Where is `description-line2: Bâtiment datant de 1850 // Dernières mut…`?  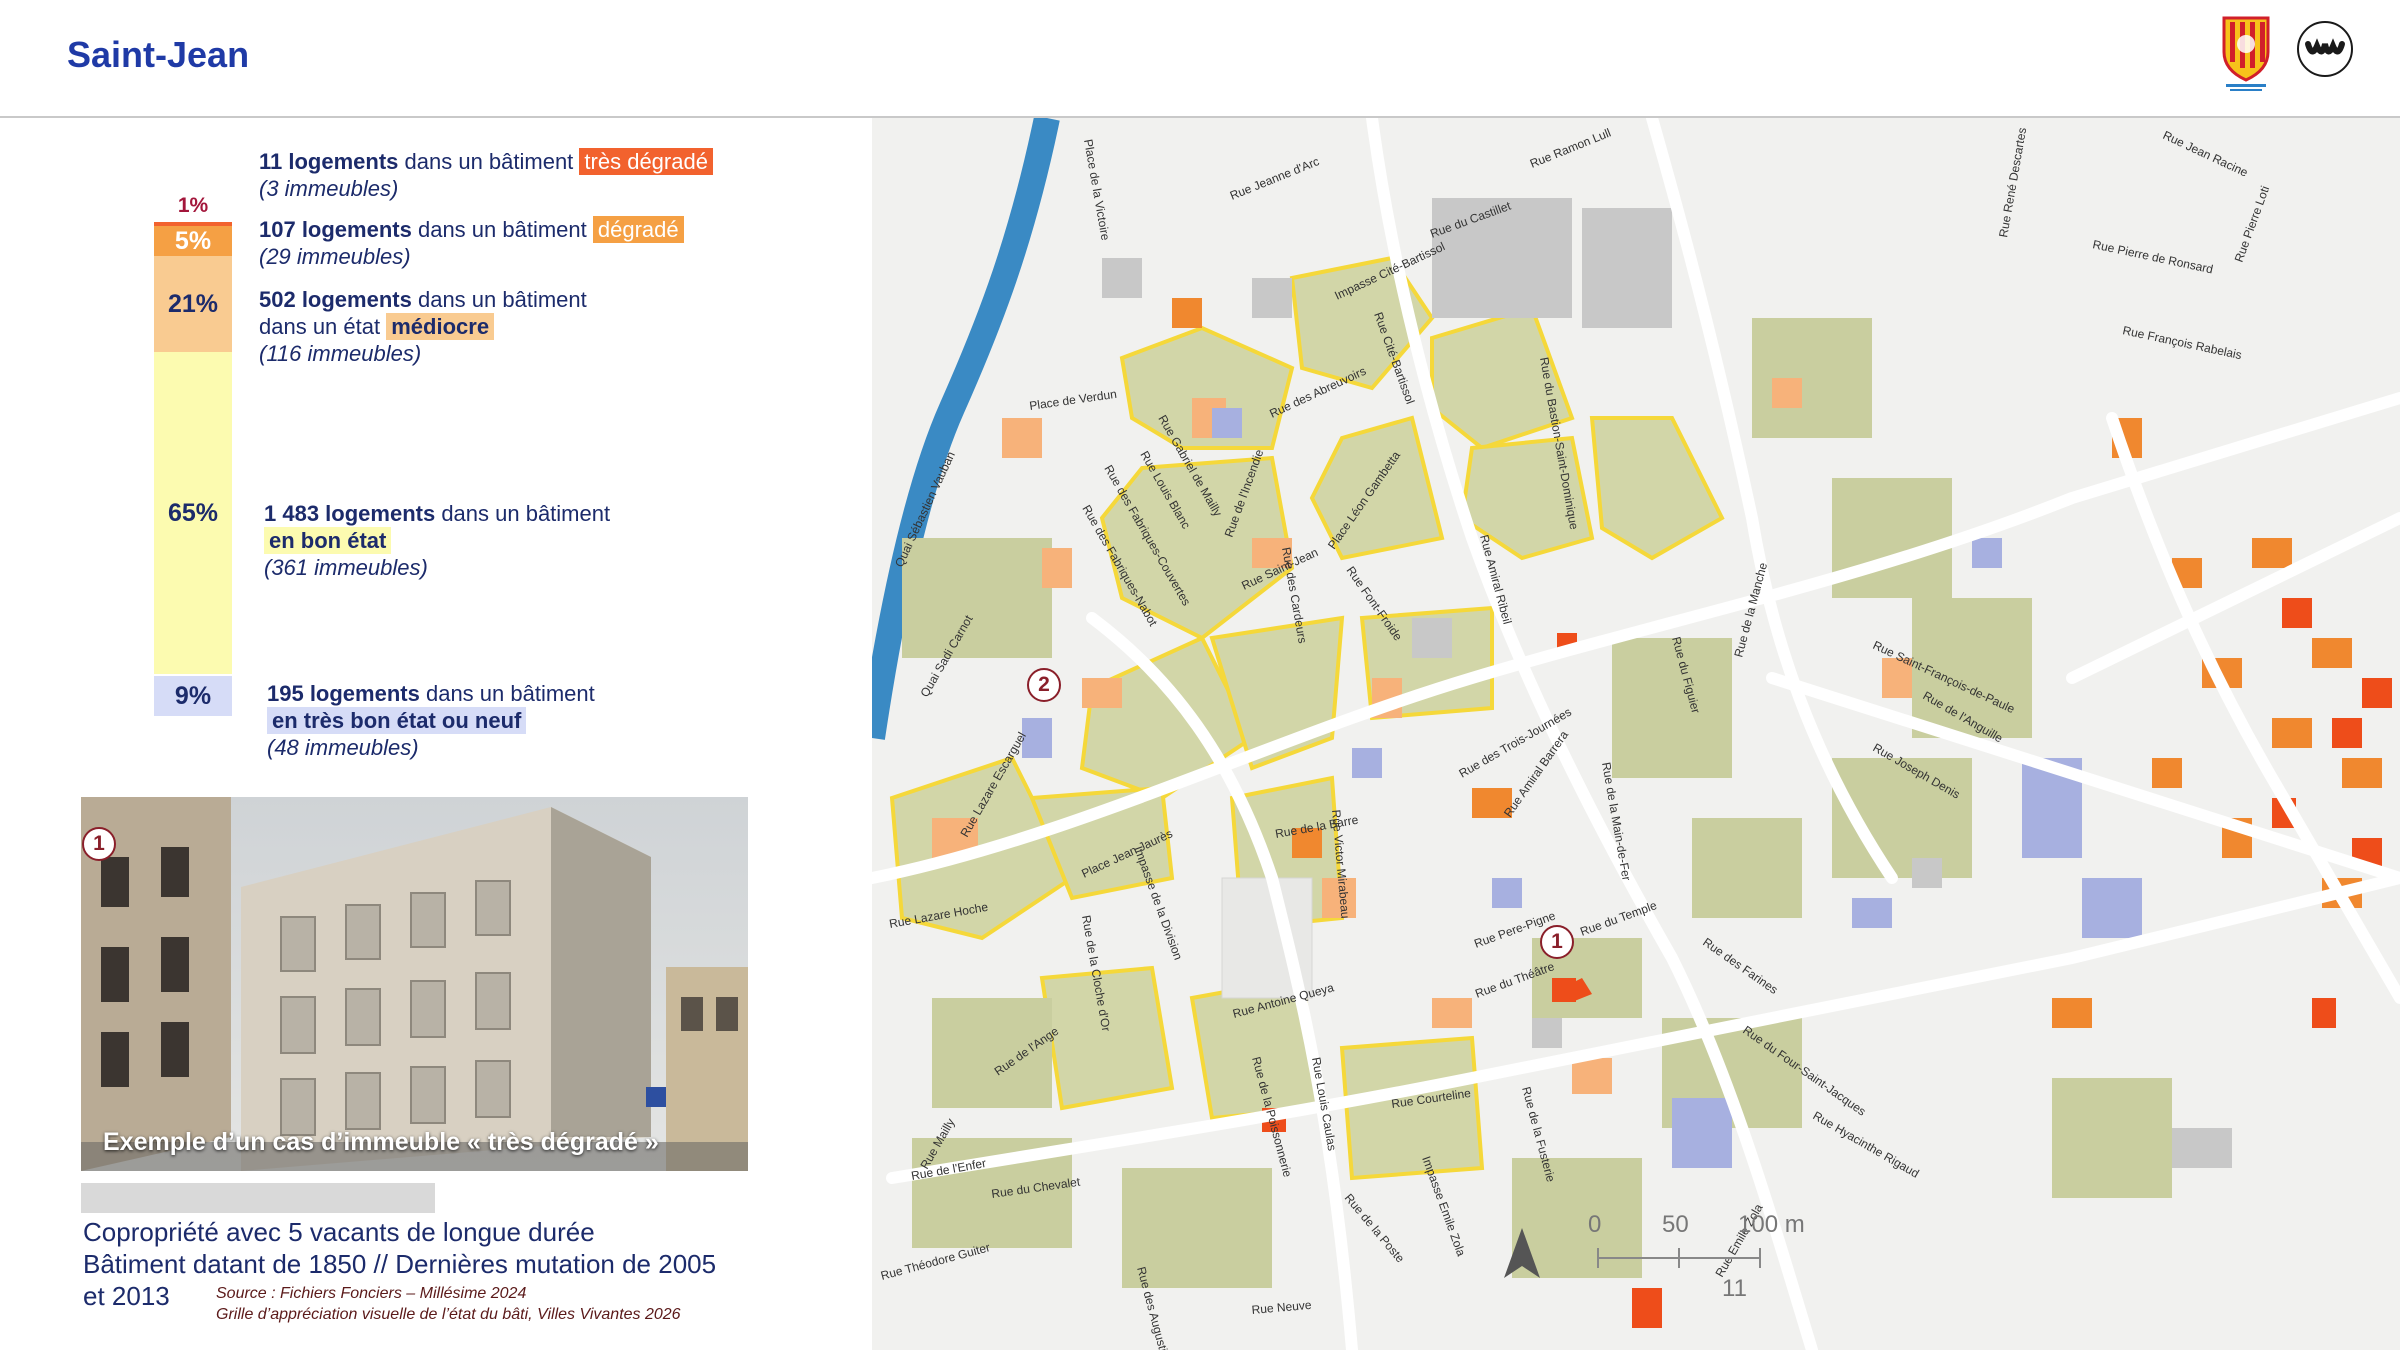 description-line2: Bâtiment datant de 1850 // Dernières mut… is located at coordinates (400, 1264).